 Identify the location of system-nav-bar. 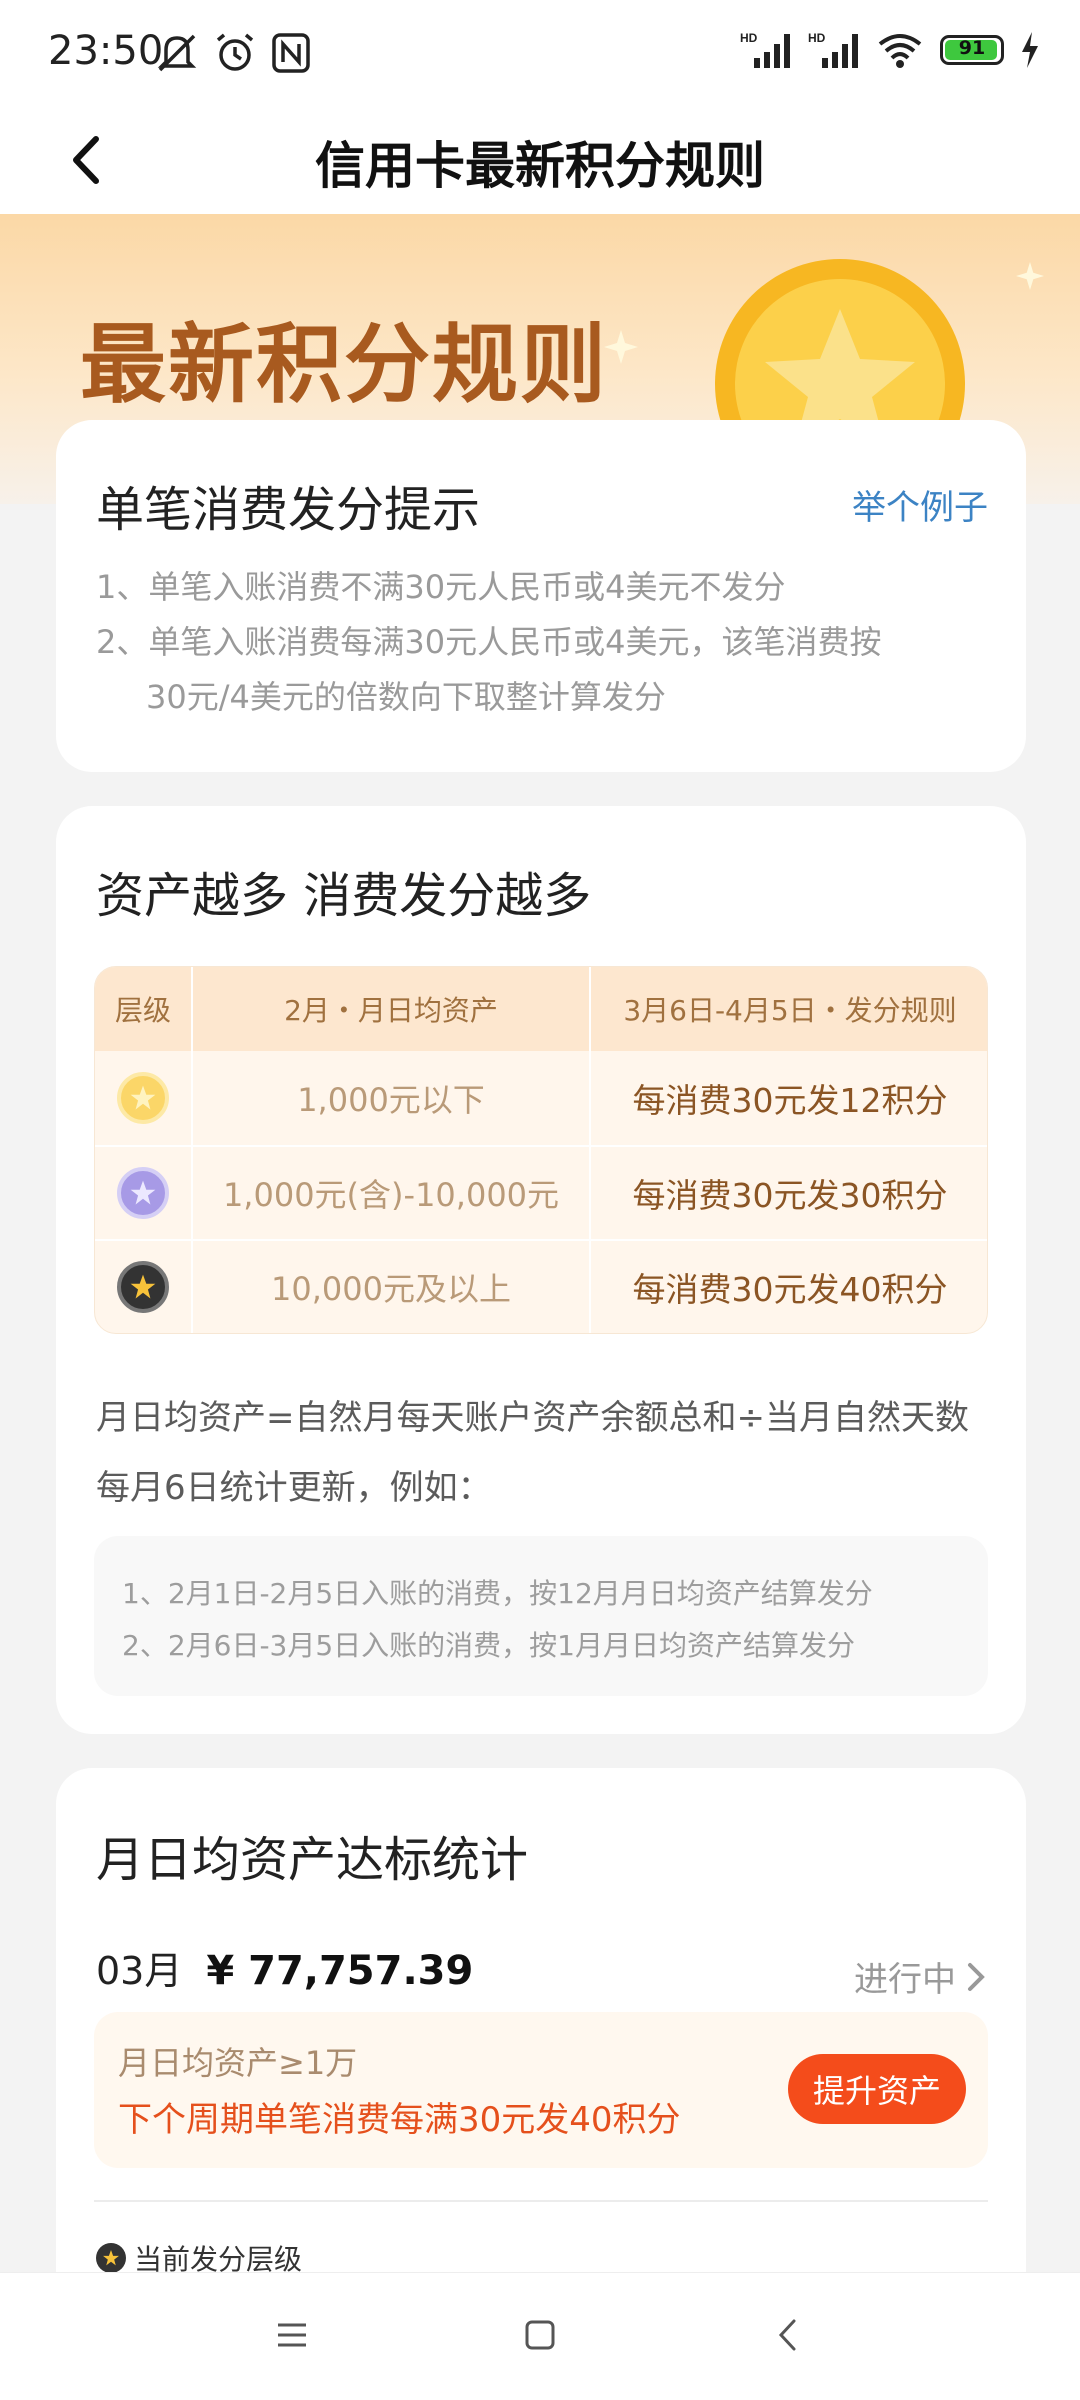
(540, 2336).